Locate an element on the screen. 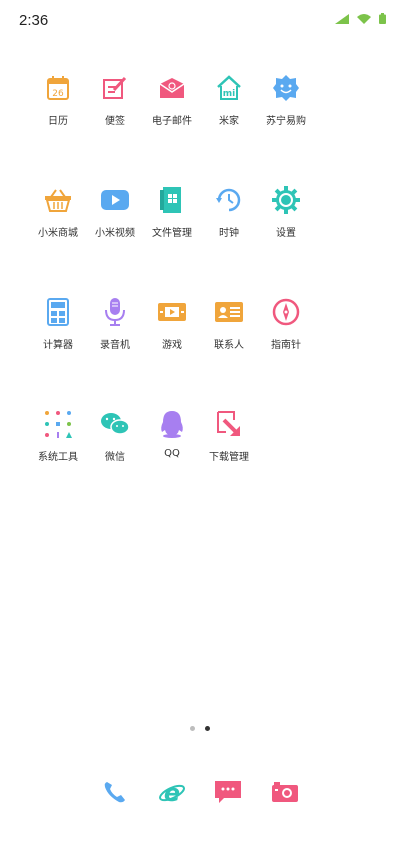 The height and width of the screenshot is (844, 400). app-label: 联系人 is located at coordinates (229, 345).